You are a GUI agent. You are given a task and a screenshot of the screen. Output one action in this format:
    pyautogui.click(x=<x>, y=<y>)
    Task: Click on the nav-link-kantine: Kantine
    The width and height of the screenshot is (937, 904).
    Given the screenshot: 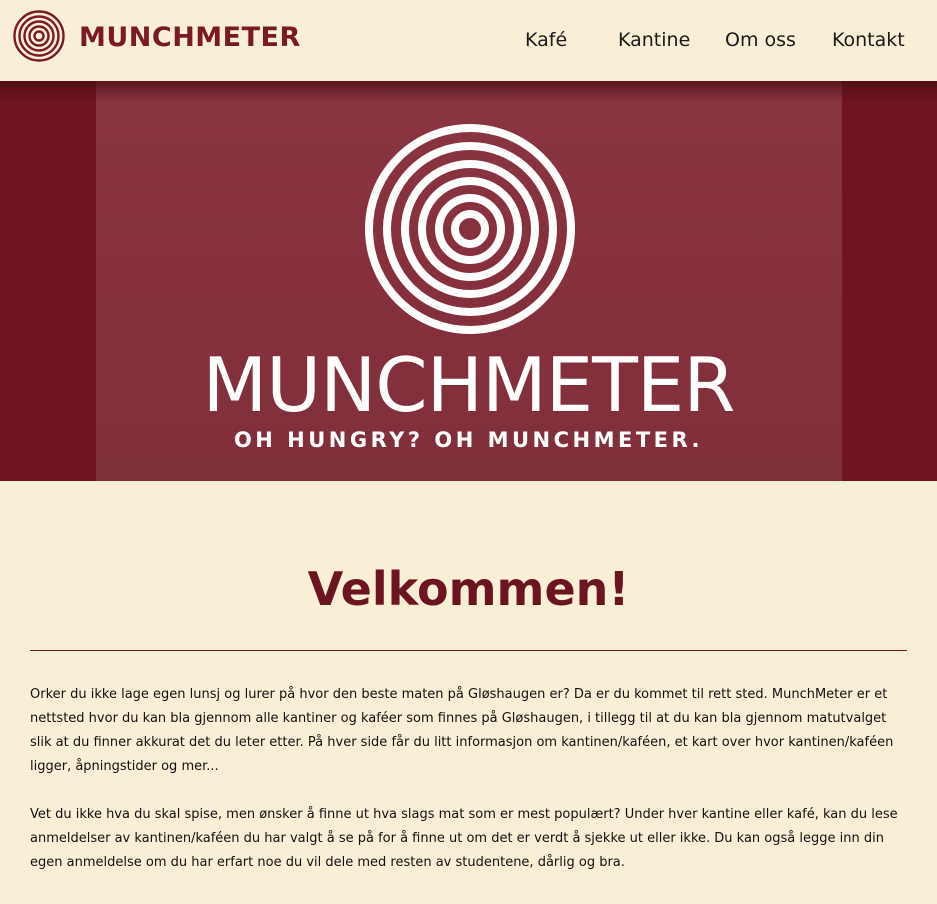 What is the action you would take?
    pyautogui.click(x=654, y=40)
    